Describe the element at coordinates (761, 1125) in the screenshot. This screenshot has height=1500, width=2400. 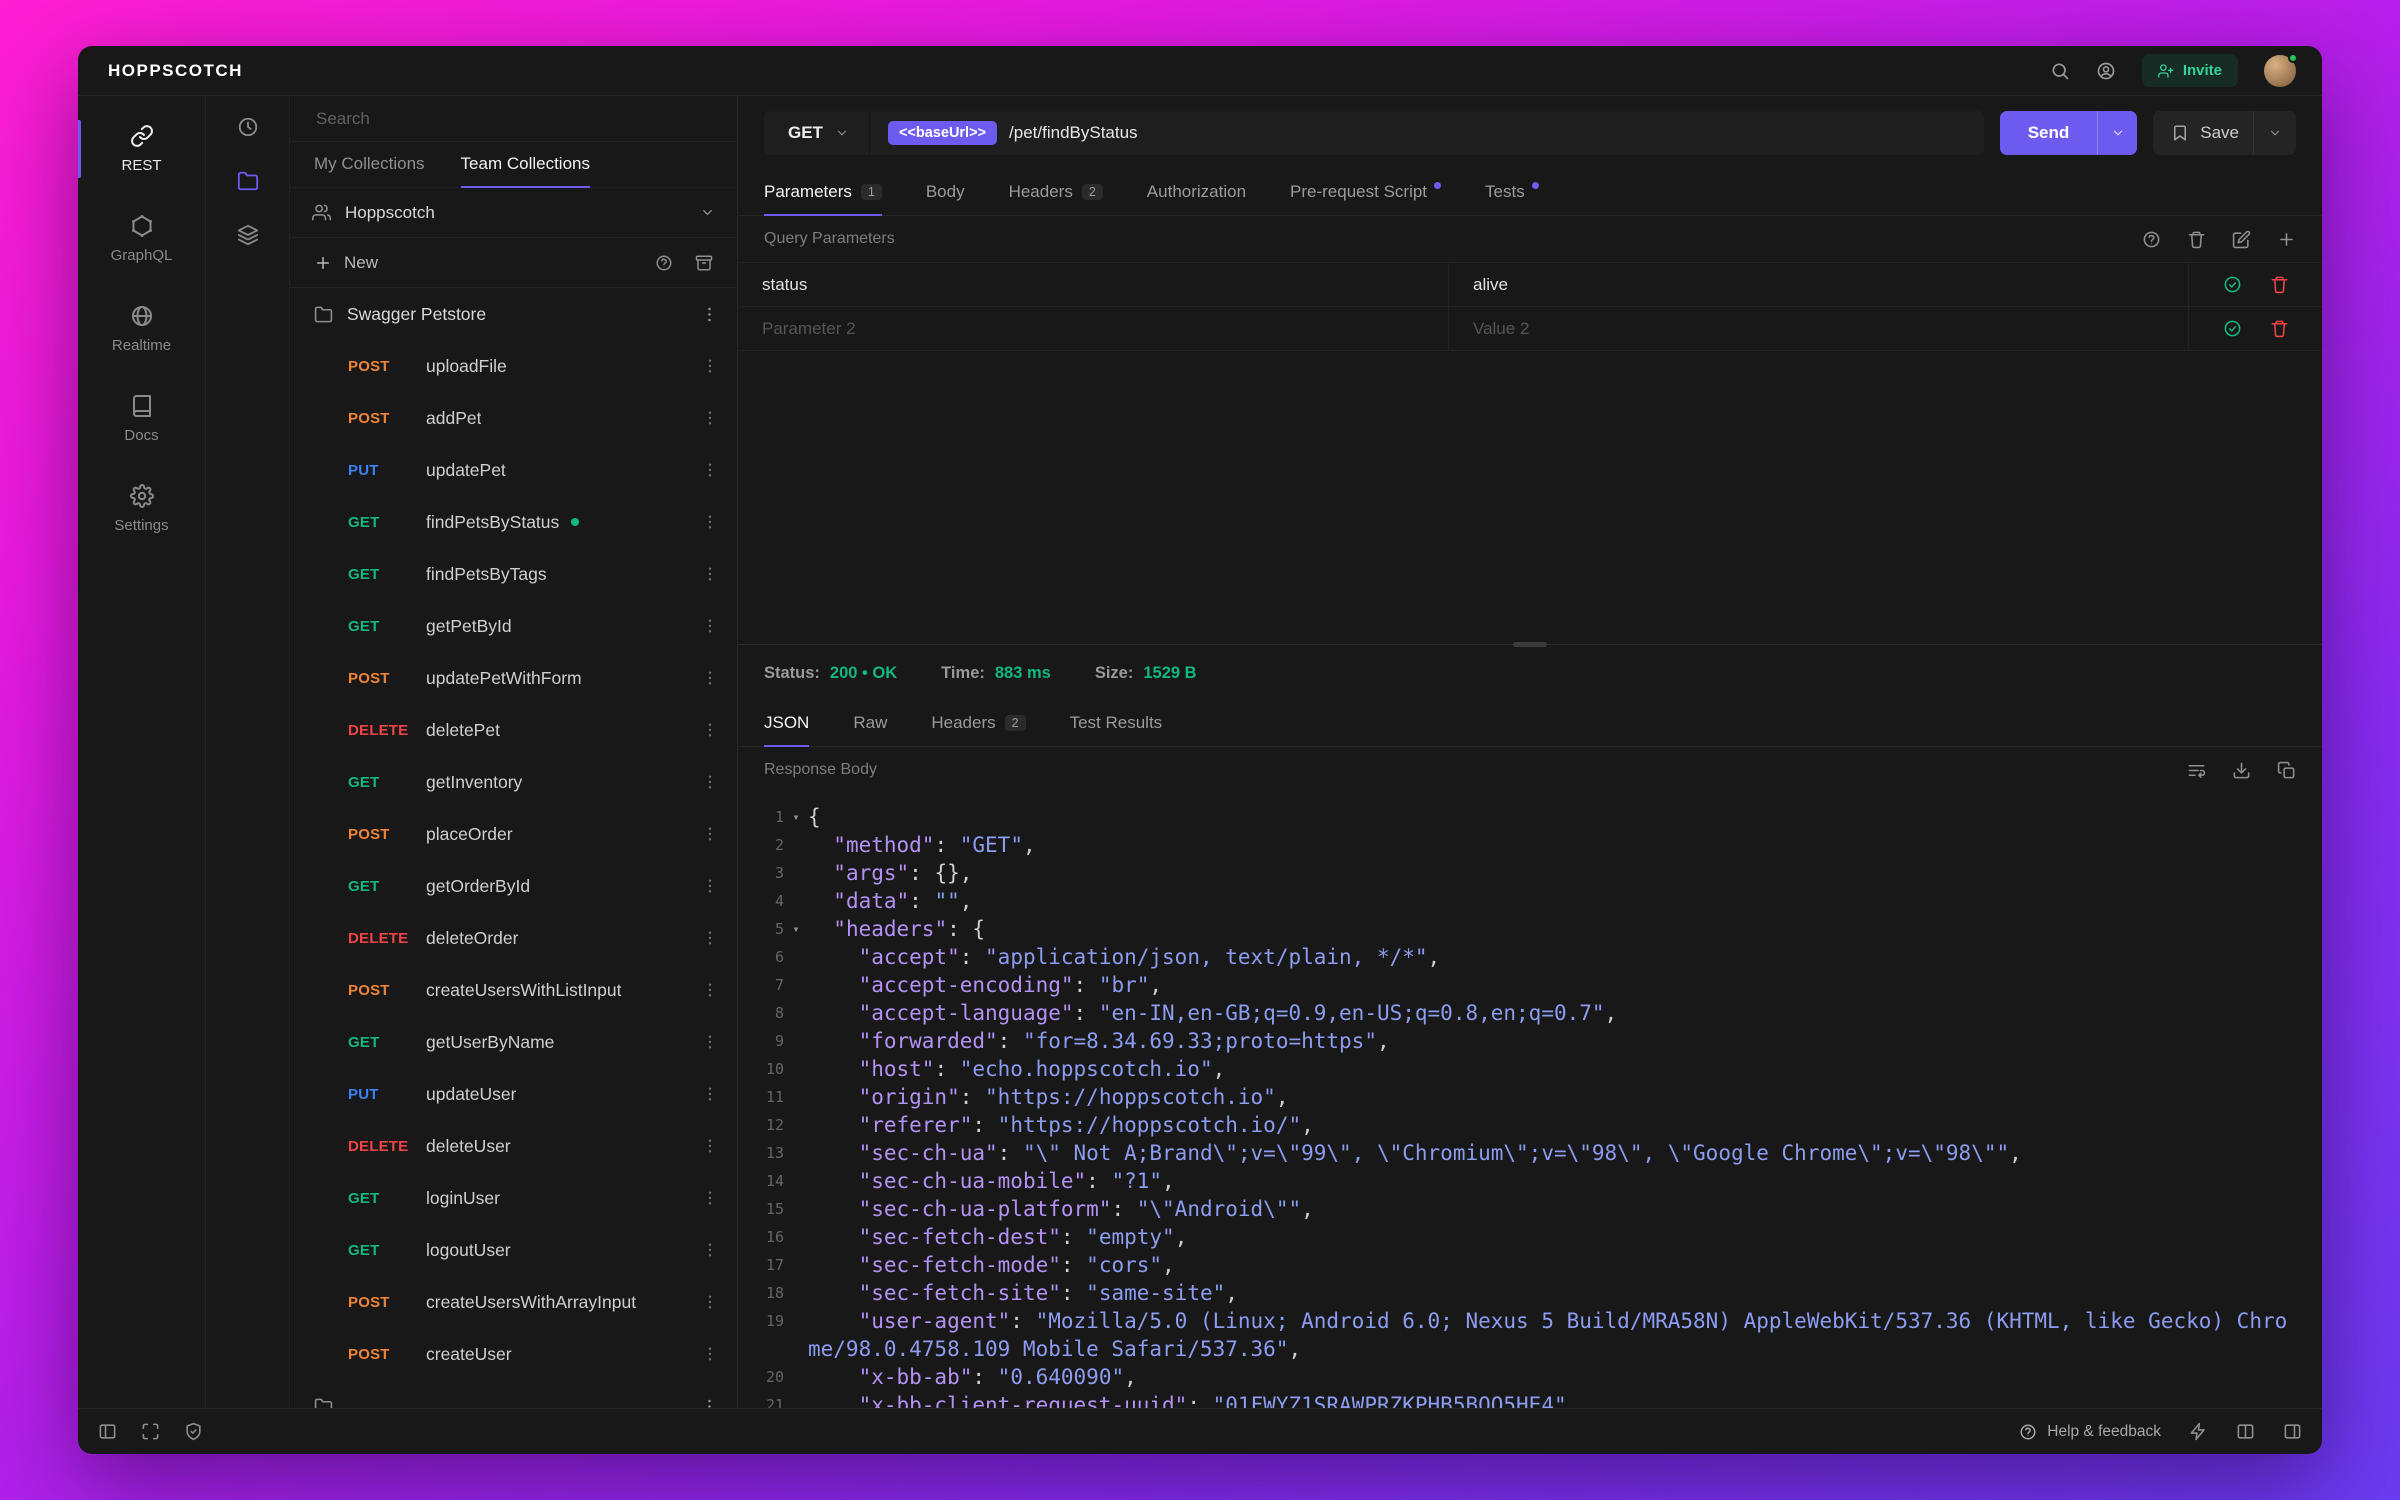
I see `line-number: 12` at that location.